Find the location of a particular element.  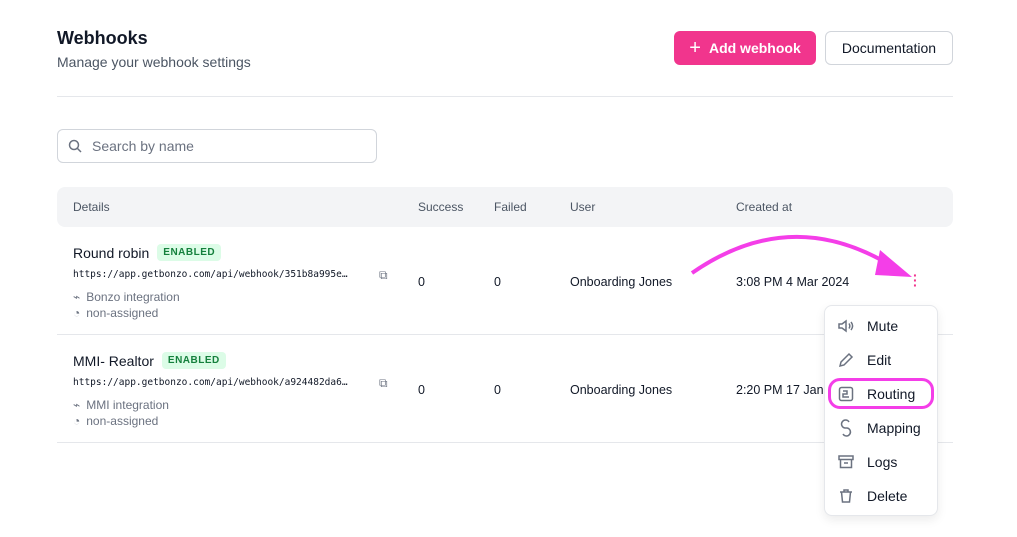

menu-item-logs: Logs is located at coordinates (867, 462).